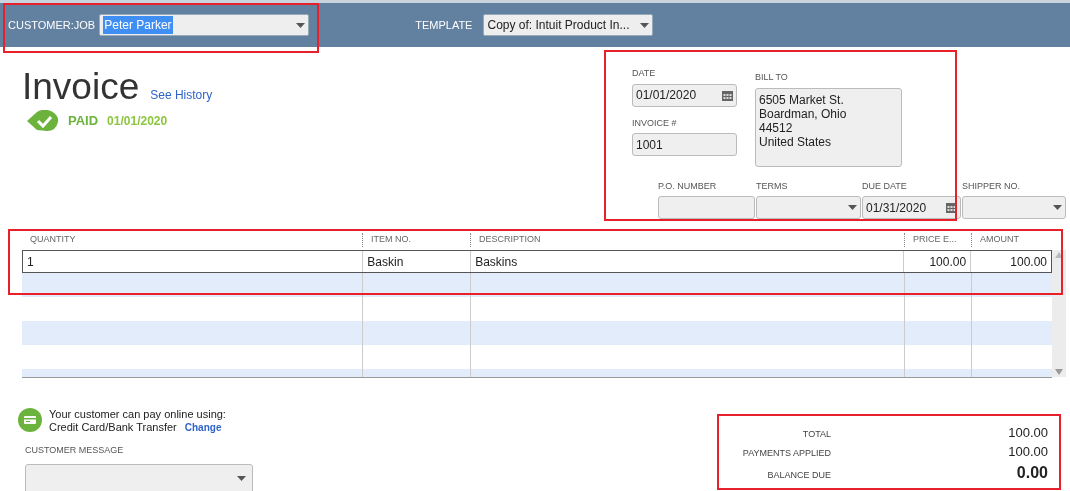 The height and width of the screenshot is (491, 1070). I want to click on total-label: PAYMENTS APPLIED, so click(786, 453).